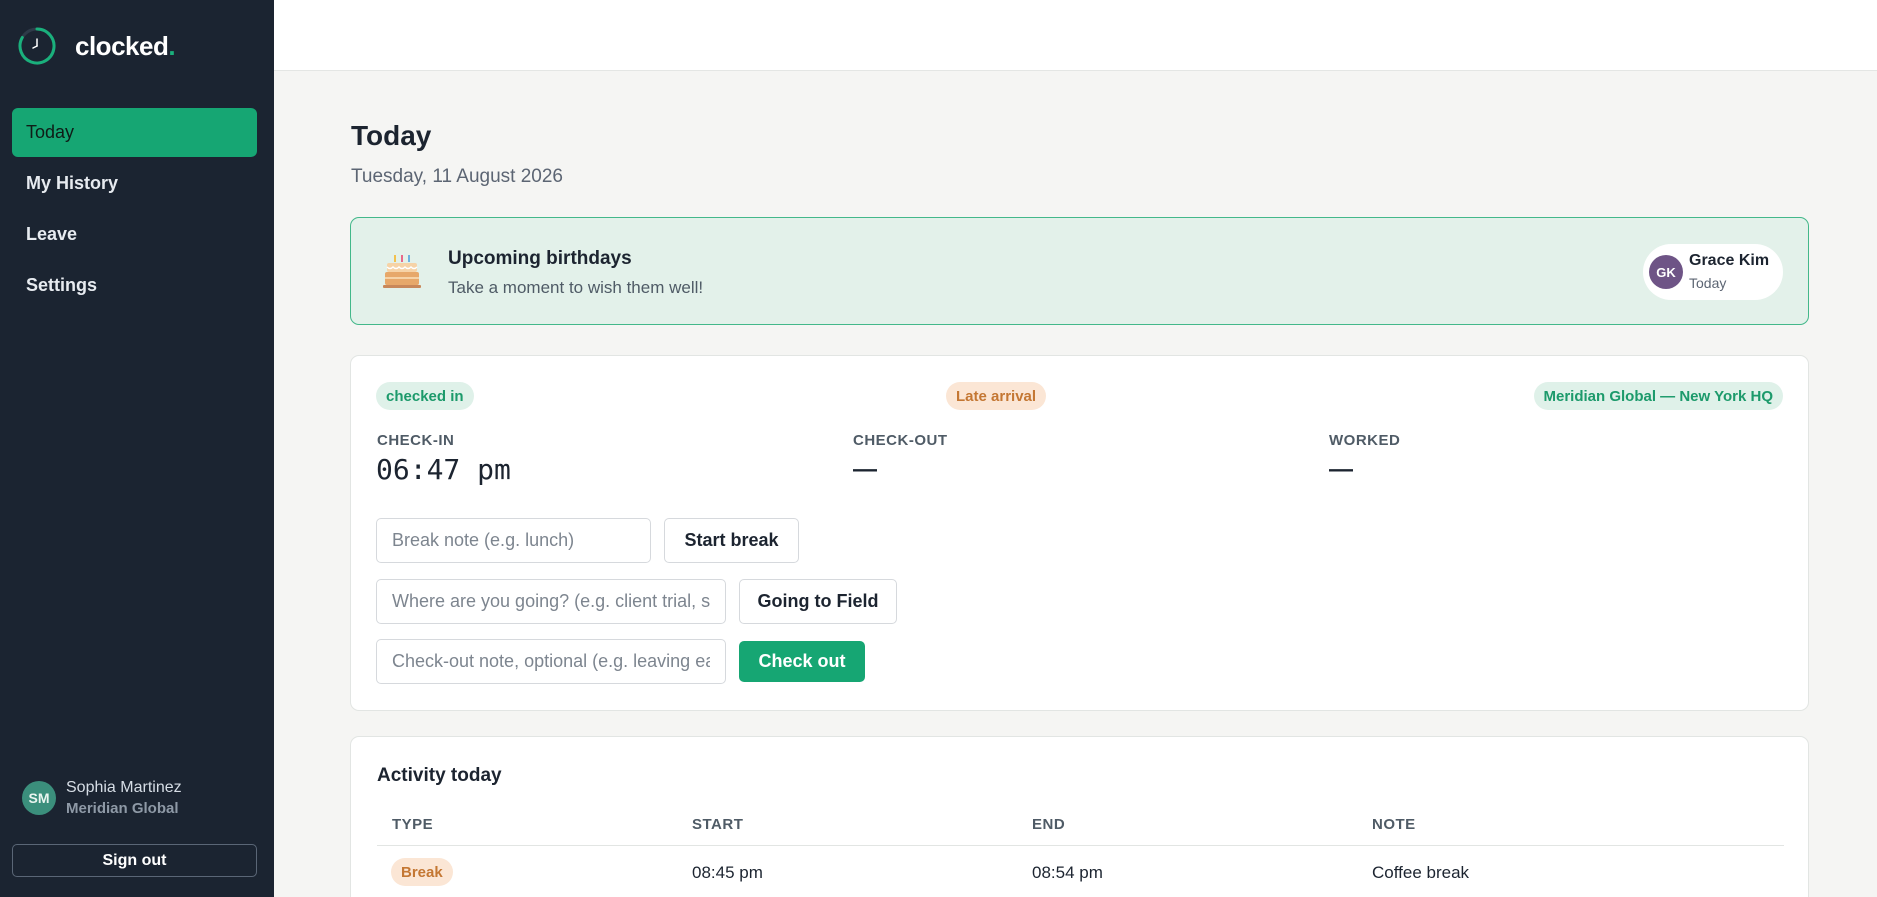 The width and height of the screenshot is (1877, 897). I want to click on checked-in-badge: checked in, so click(425, 396).